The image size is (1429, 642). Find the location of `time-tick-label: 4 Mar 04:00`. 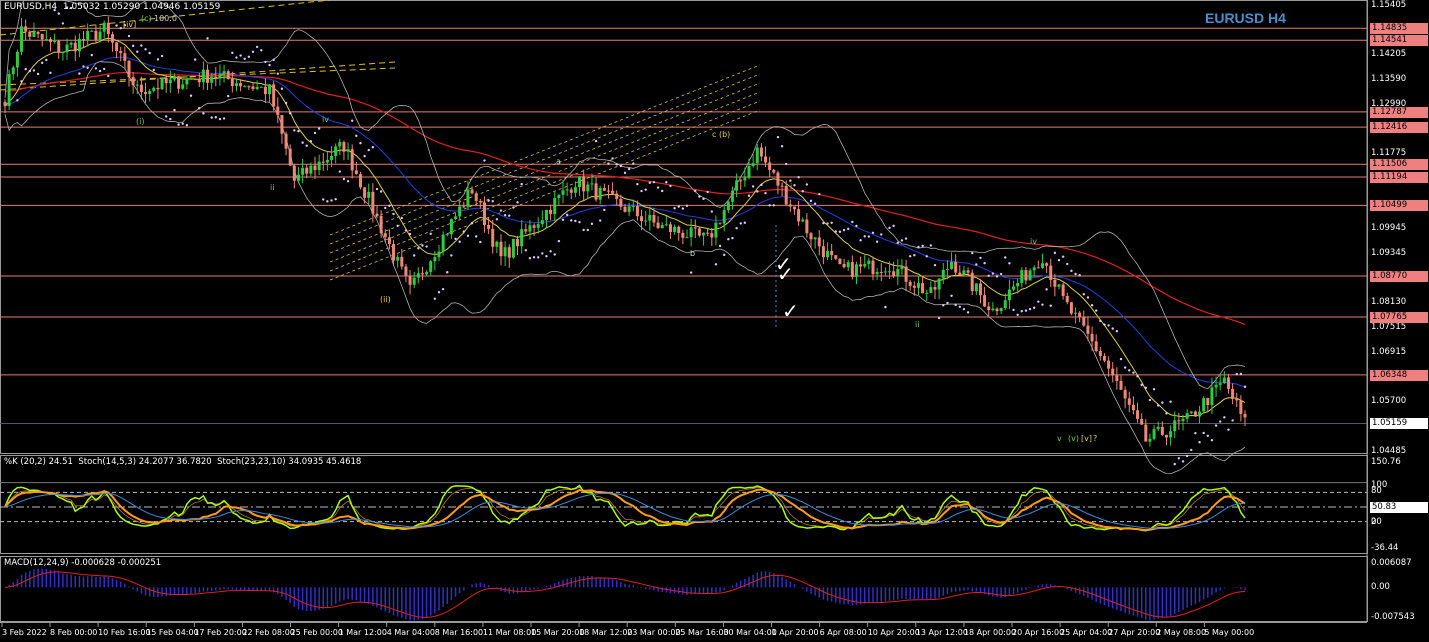

time-tick-label: 4 Mar 04:00 is located at coordinates (411, 632).